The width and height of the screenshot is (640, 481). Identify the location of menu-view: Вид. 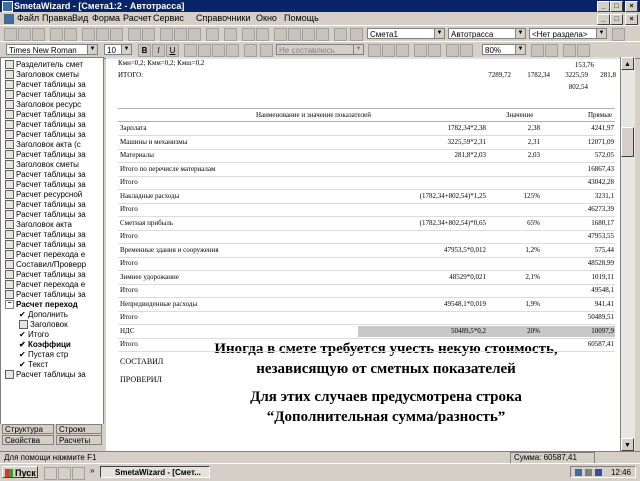
(80, 18).